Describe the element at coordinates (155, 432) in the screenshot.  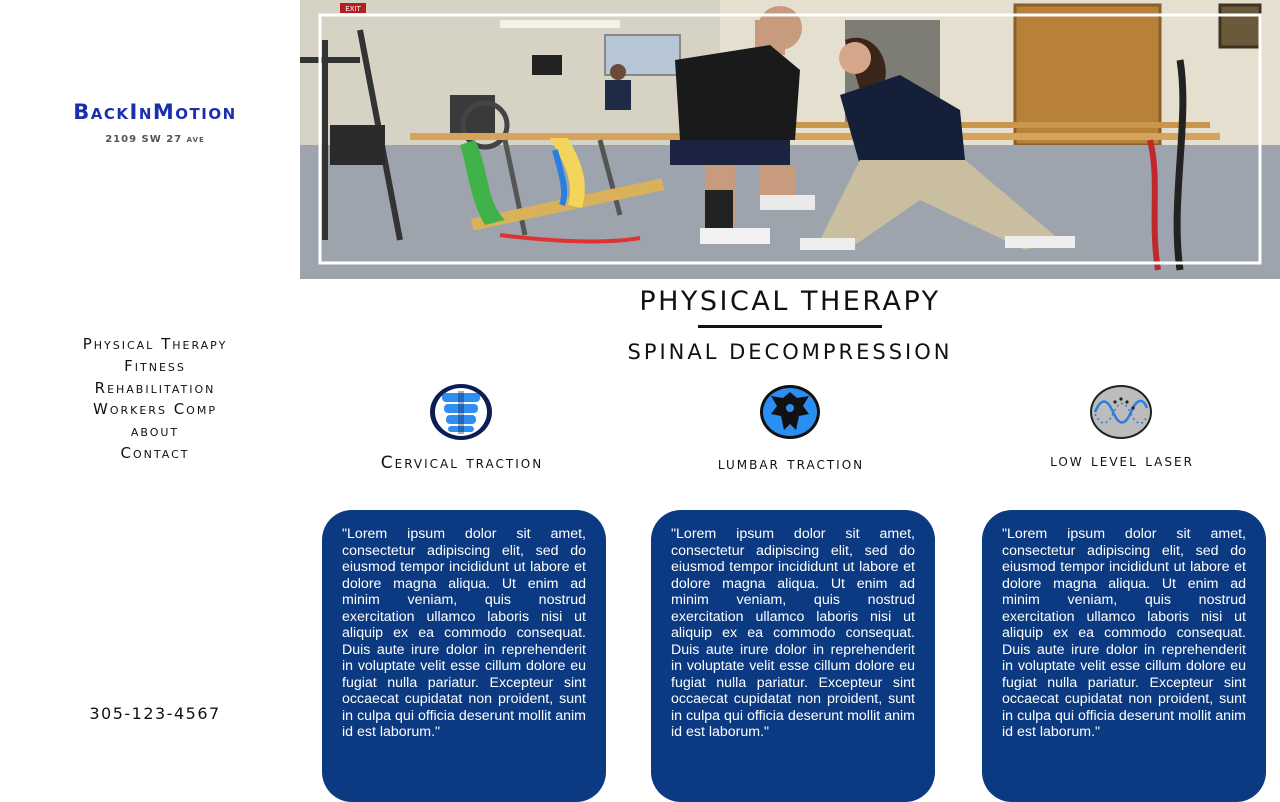
I see `nav-item-about: about` at that location.